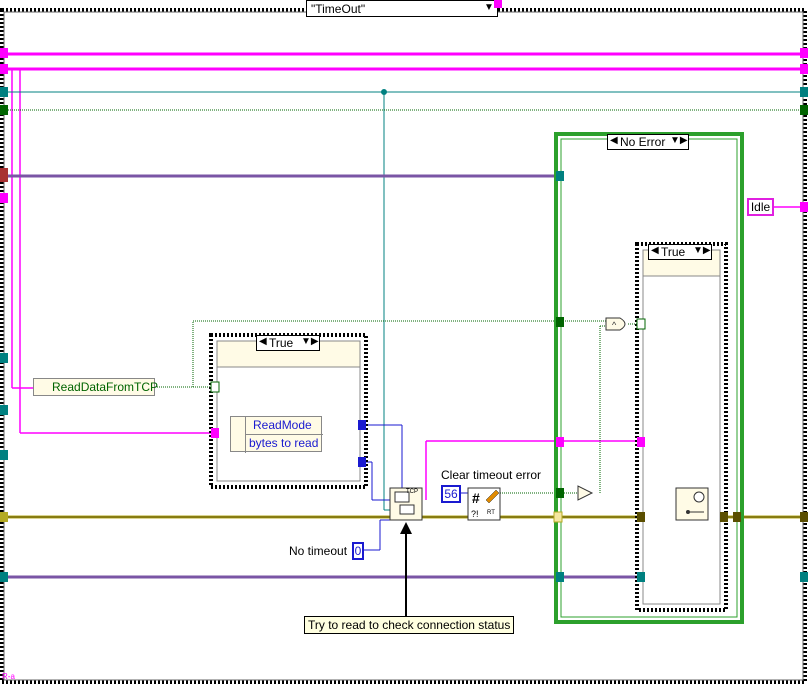 This screenshot has width=808, height=684. Describe the element at coordinates (281, 343) in the screenshot. I see `left-case-selector-label: True` at that location.